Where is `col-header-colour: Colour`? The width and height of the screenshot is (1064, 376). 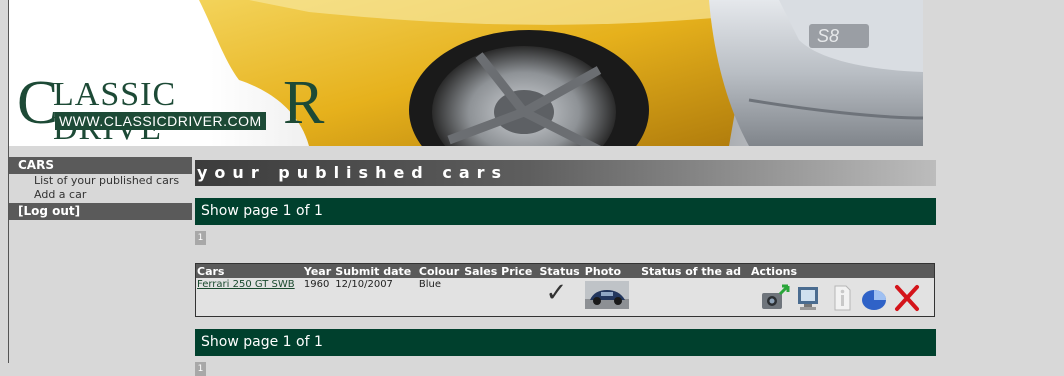
col-header-colour: Colour is located at coordinates (440, 271).